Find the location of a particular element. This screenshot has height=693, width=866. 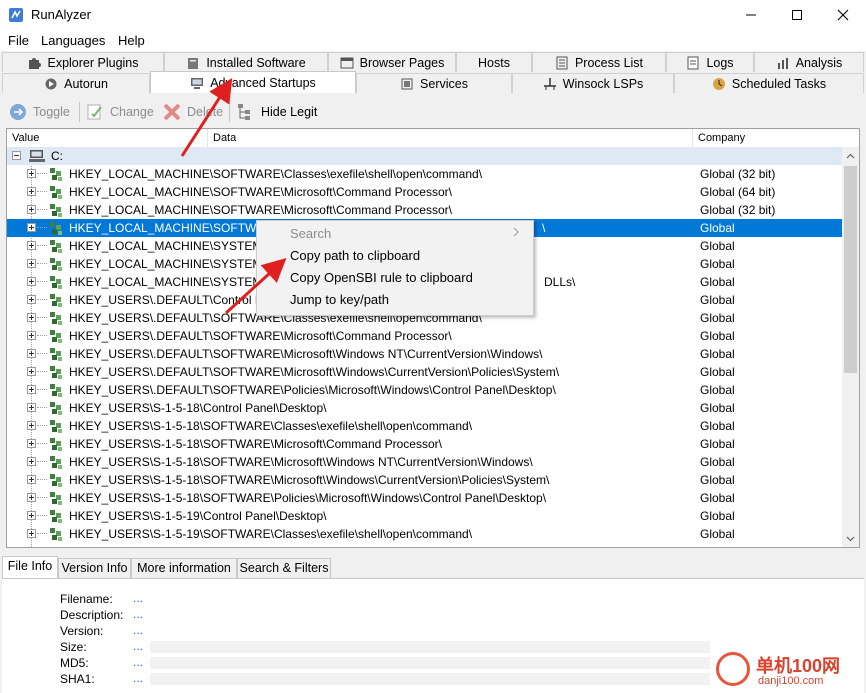

change-button: Change is located at coordinates (119, 112).